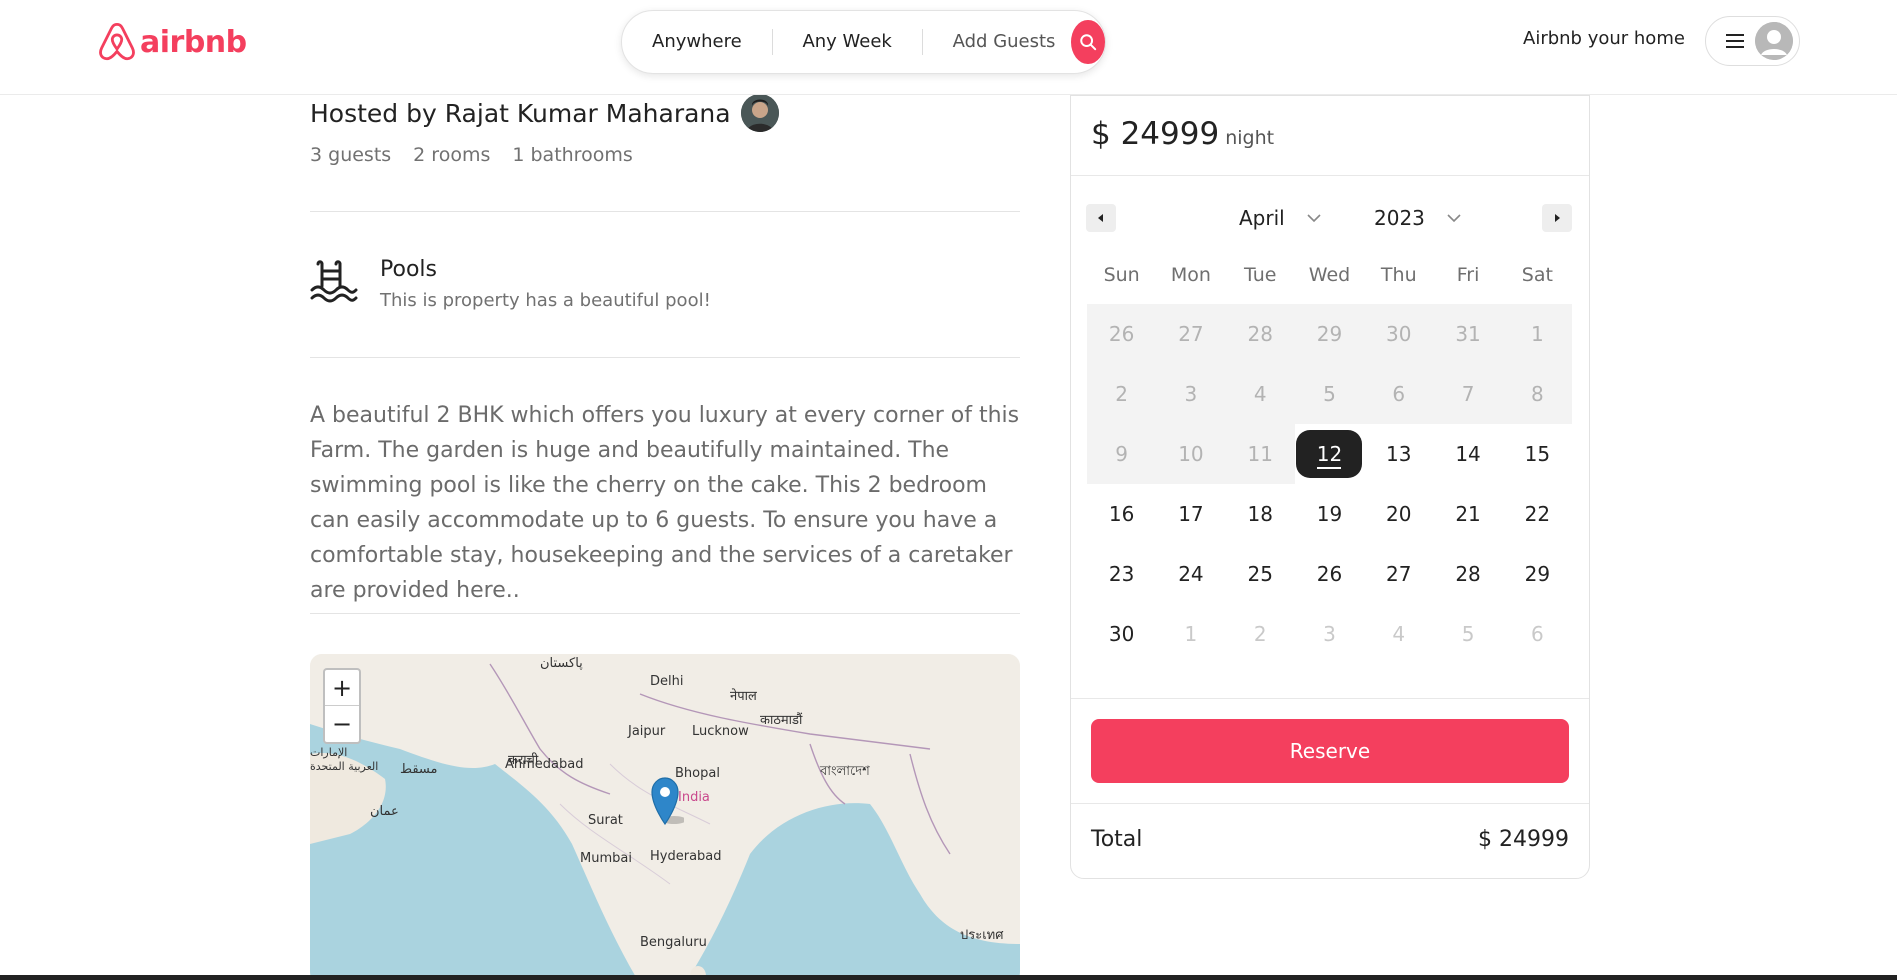  I want to click on caret-right-icon, so click(1557, 218).